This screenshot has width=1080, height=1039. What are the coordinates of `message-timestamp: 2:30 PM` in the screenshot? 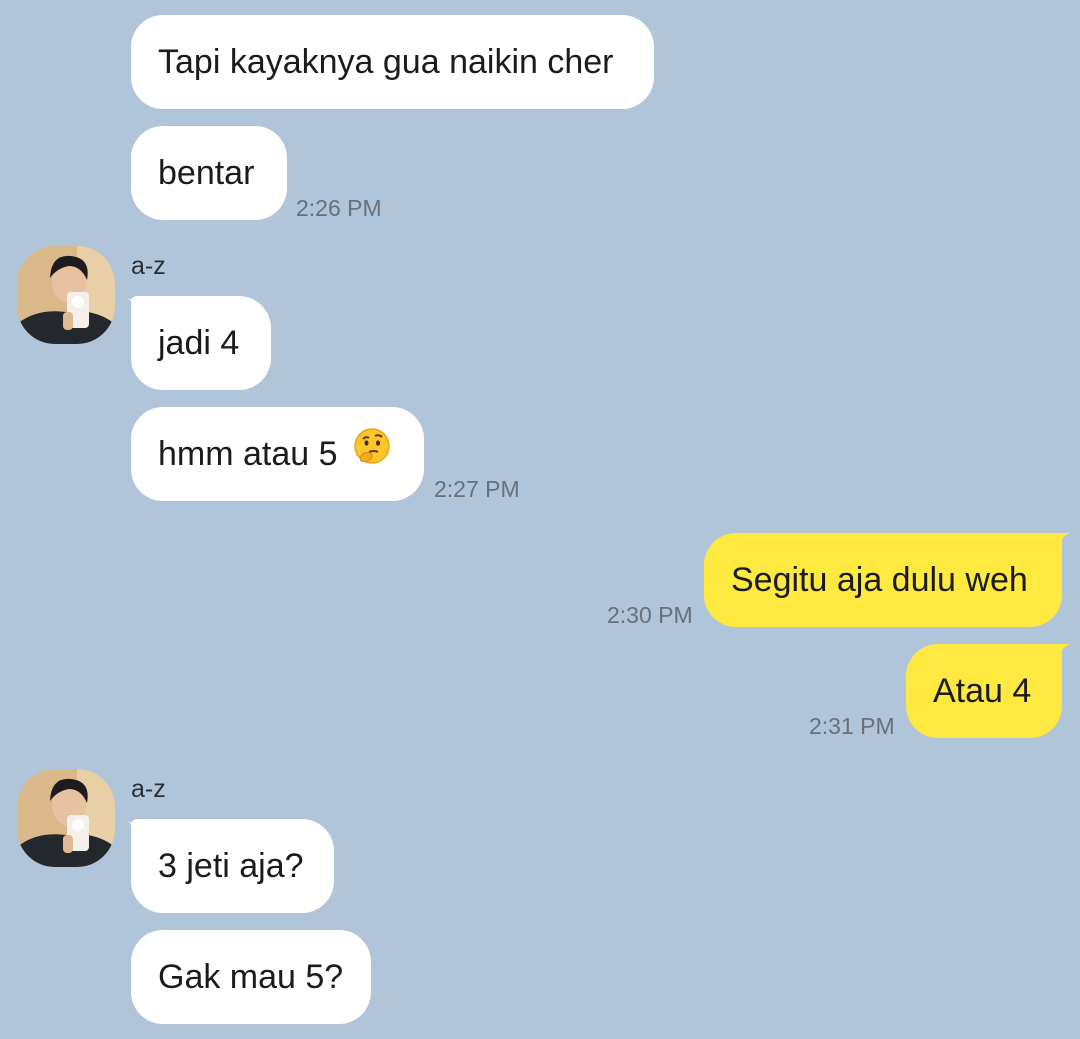 It's located at (650, 615).